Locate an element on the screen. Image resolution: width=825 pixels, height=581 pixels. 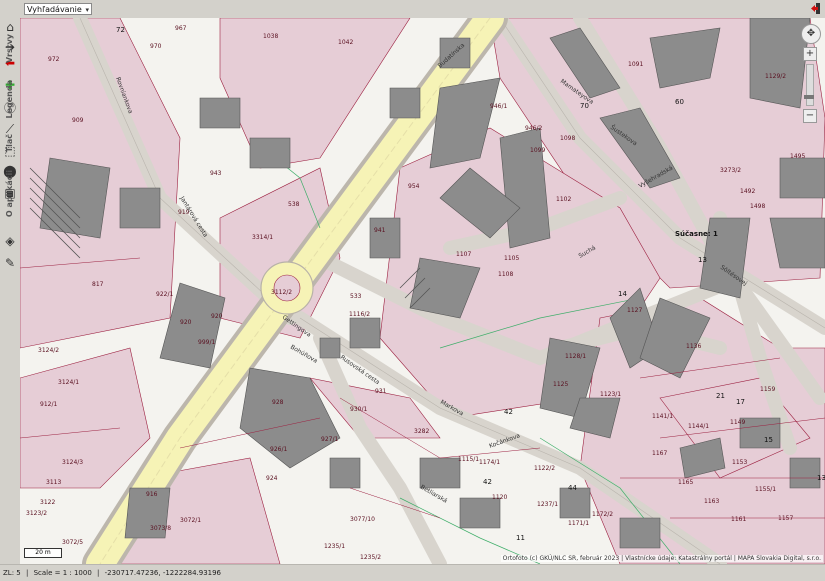
parcel-label: 916 is located at coordinates (152, 494).